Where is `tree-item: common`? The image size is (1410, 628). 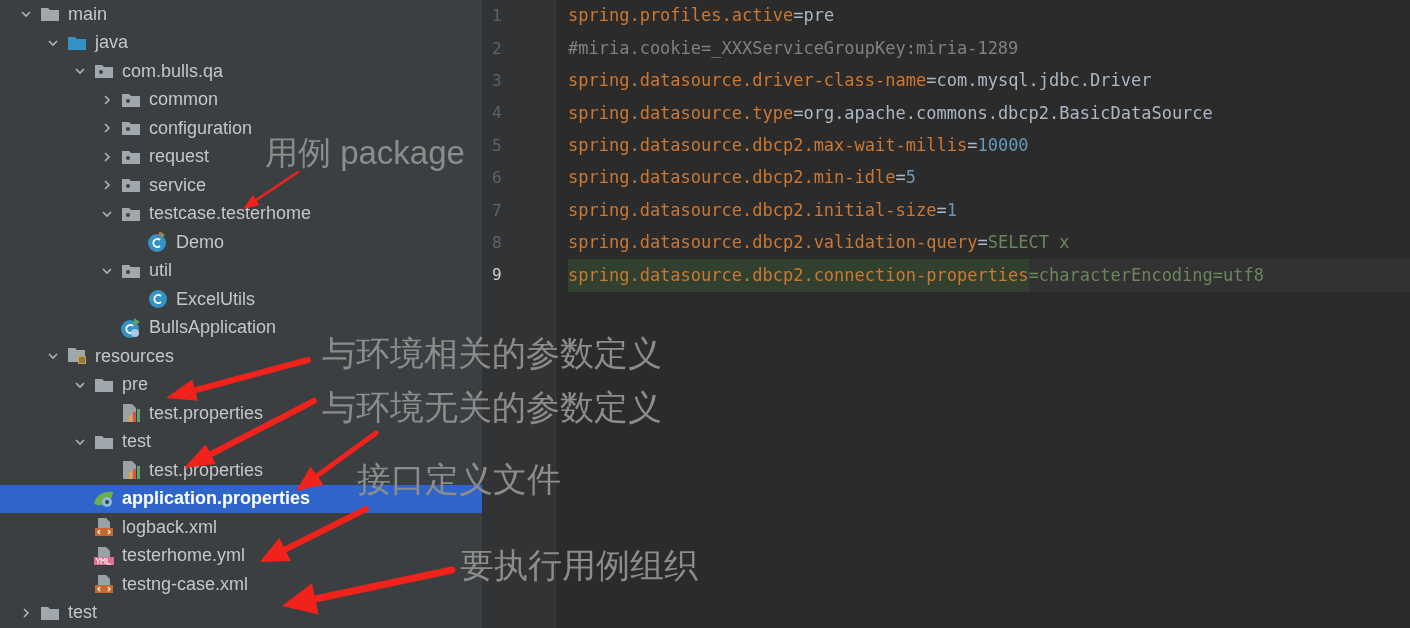
tree-item: common is located at coordinates (160, 99).